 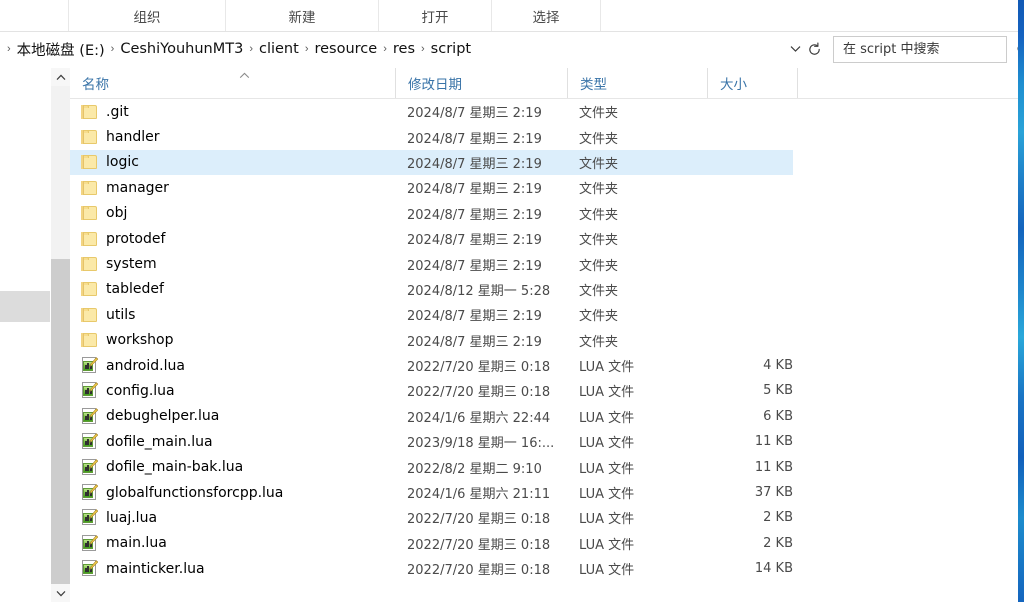 I want to click on file-name-cell: luaj.lua, so click(x=232, y=517).